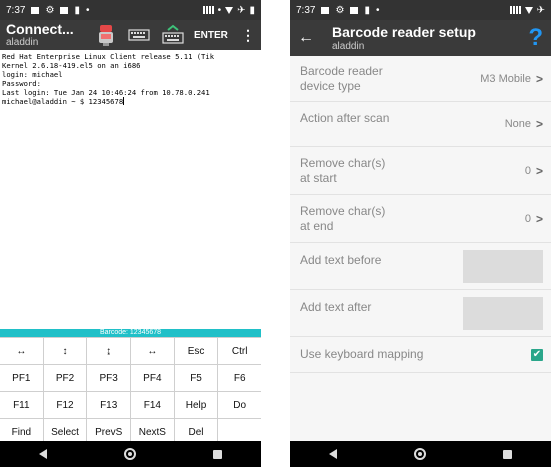  Describe the element at coordinates (503, 266) in the screenshot. I see `add-text-before-input` at that location.